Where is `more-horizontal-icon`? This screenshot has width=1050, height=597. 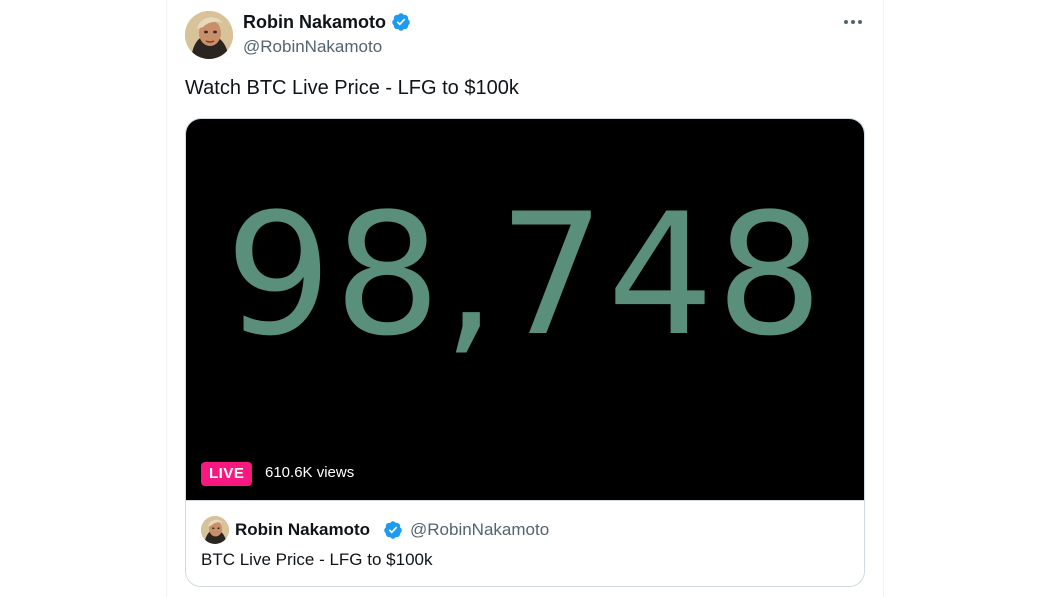
more-horizontal-icon is located at coordinates (853, 22).